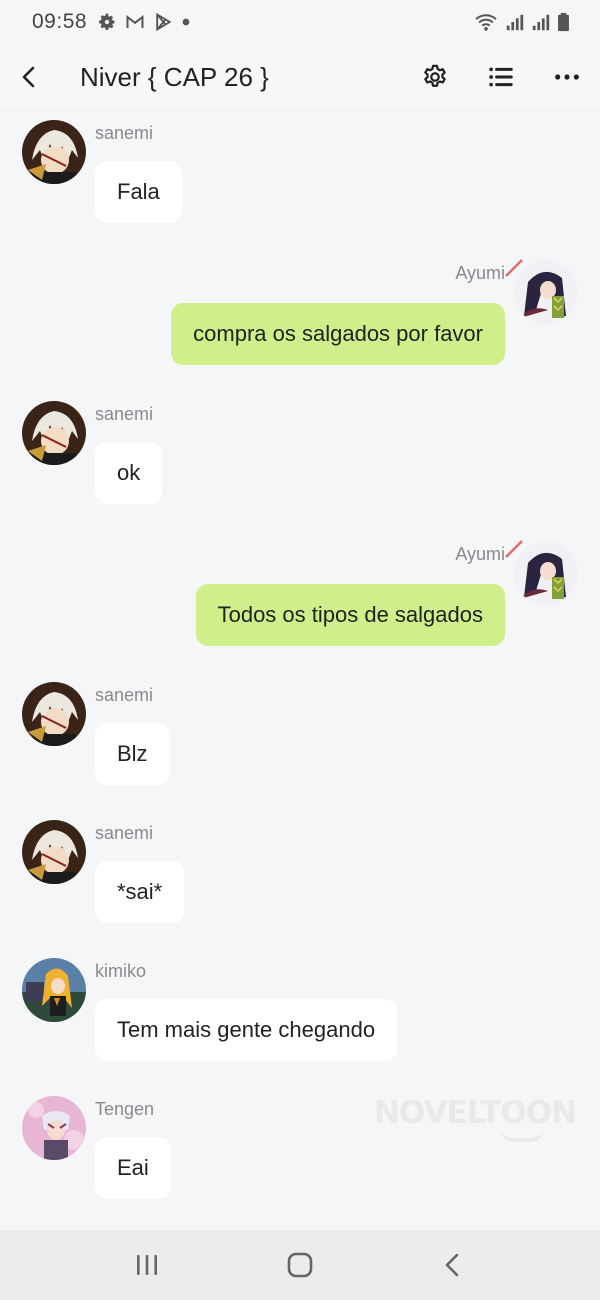  I want to click on chevron-left-icon, so click(28, 77).